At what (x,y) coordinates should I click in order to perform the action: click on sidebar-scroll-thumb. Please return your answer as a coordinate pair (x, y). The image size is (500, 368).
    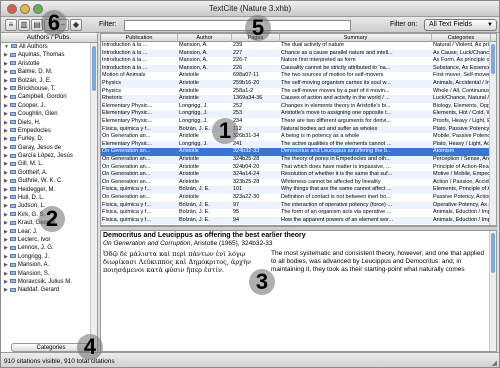
    Looking at the image, I should click on (94, 68).